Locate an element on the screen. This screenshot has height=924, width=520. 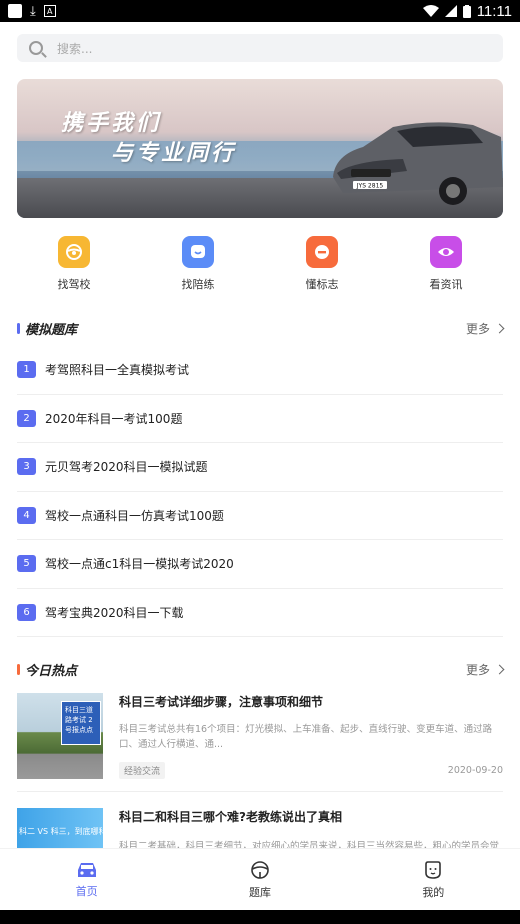
user-face-icon is located at coordinates (433, 869).